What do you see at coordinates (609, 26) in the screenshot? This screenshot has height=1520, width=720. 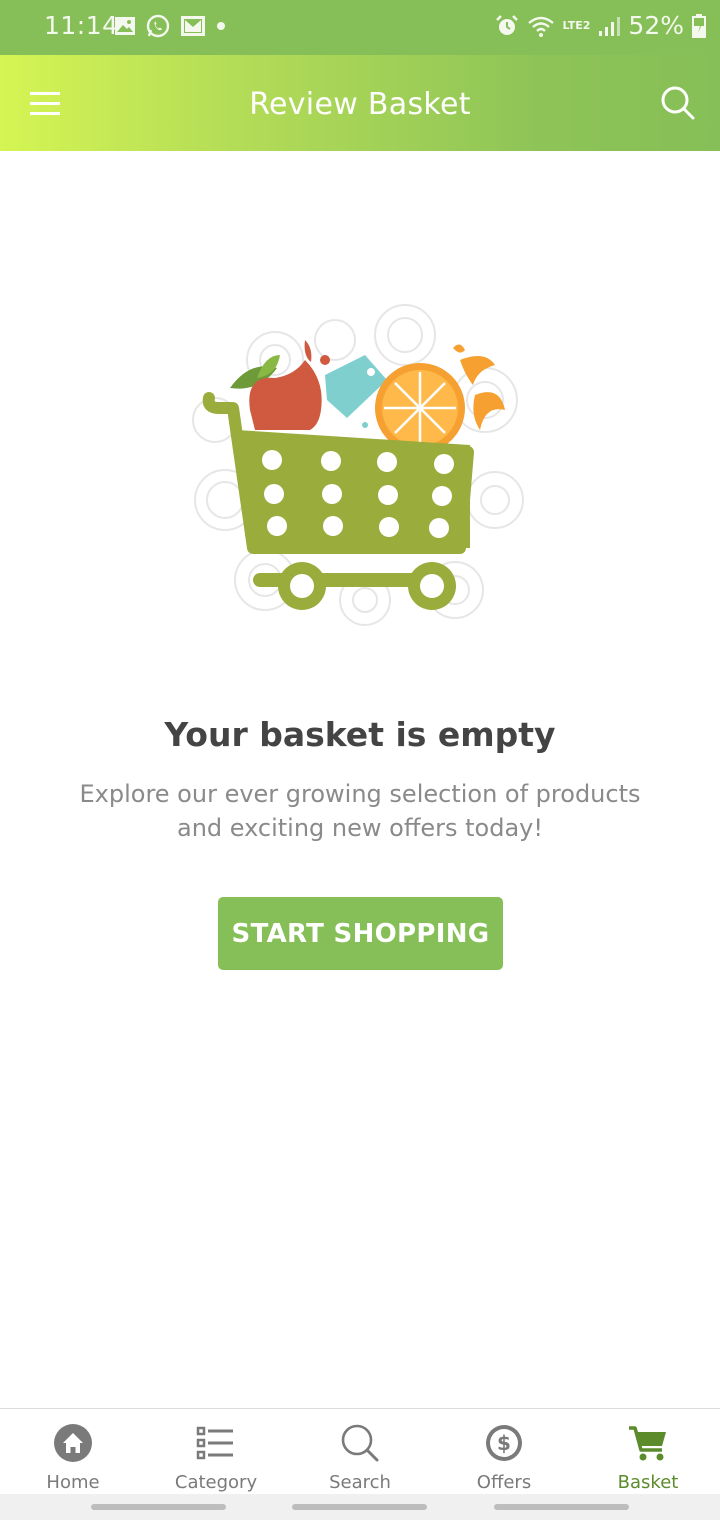 I see `signal-icon` at bounding box center [609, 26].